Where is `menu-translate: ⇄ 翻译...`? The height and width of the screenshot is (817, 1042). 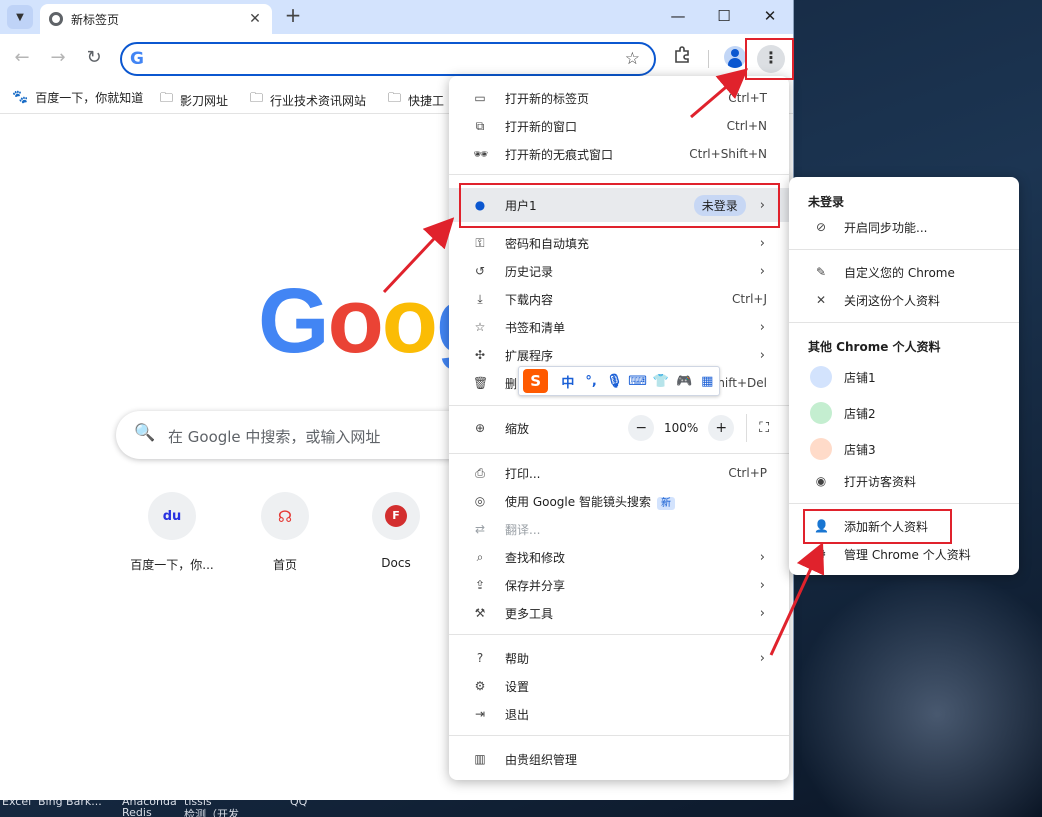
menu-translate: ⇄ 翻译... is located at coordinates (619, 529).